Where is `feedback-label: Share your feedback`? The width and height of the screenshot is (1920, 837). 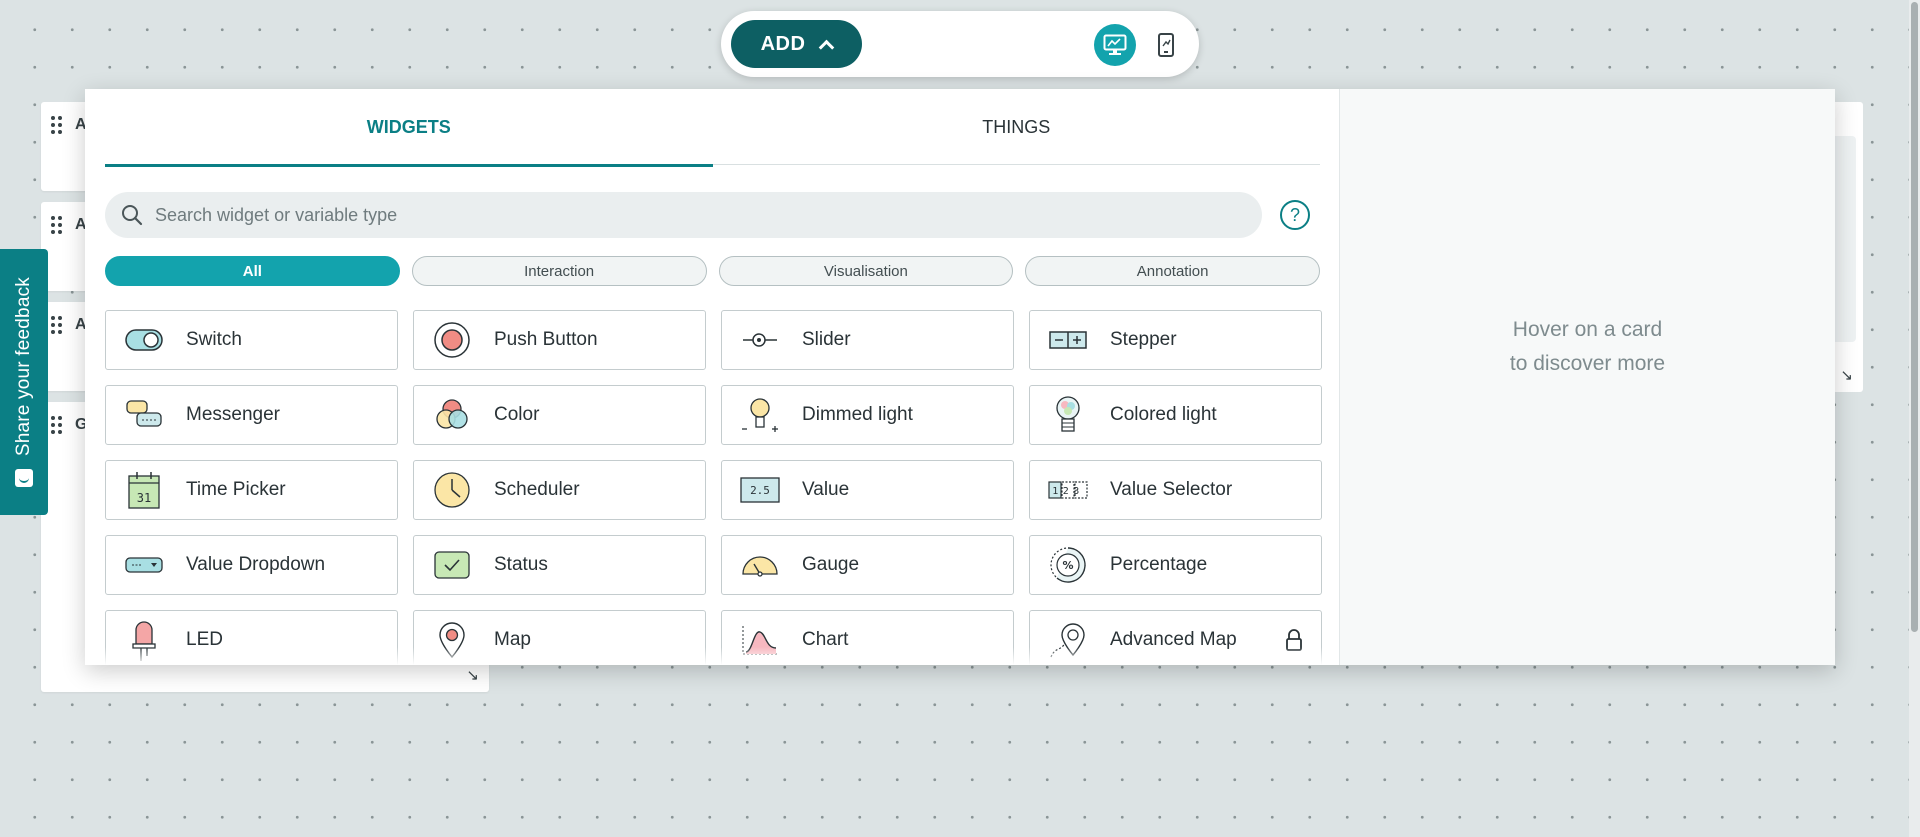
feedback-label: Share your feedback is located at coordinates (23, 367).